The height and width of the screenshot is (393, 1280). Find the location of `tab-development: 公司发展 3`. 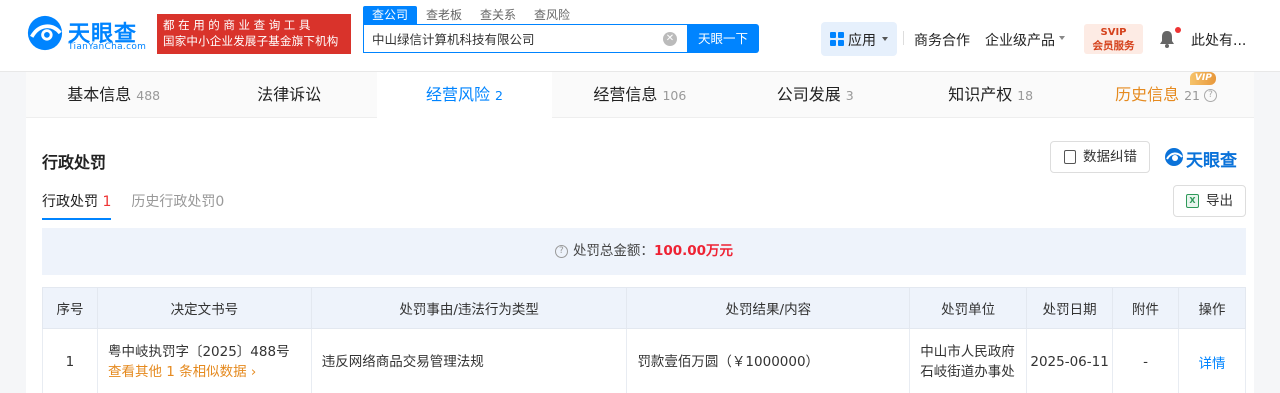

tab-development: 公司发展 3 is located at coordinates (815, 95).